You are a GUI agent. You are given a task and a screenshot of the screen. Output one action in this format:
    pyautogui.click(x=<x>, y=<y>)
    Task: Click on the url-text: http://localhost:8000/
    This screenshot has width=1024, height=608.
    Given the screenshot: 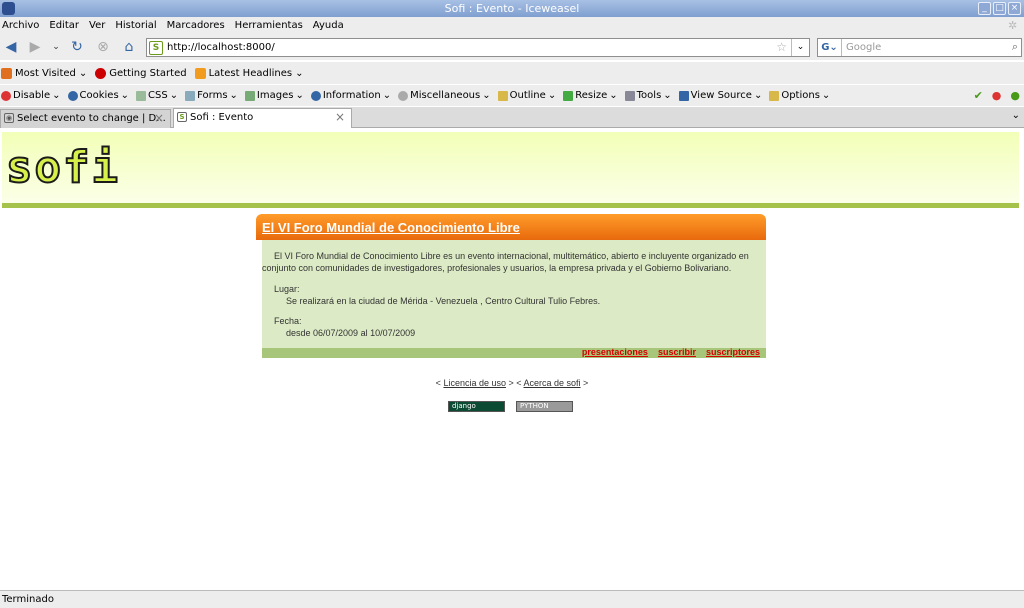 What is the action you would take?
    pyautogui.click(x=221, y=47)
    